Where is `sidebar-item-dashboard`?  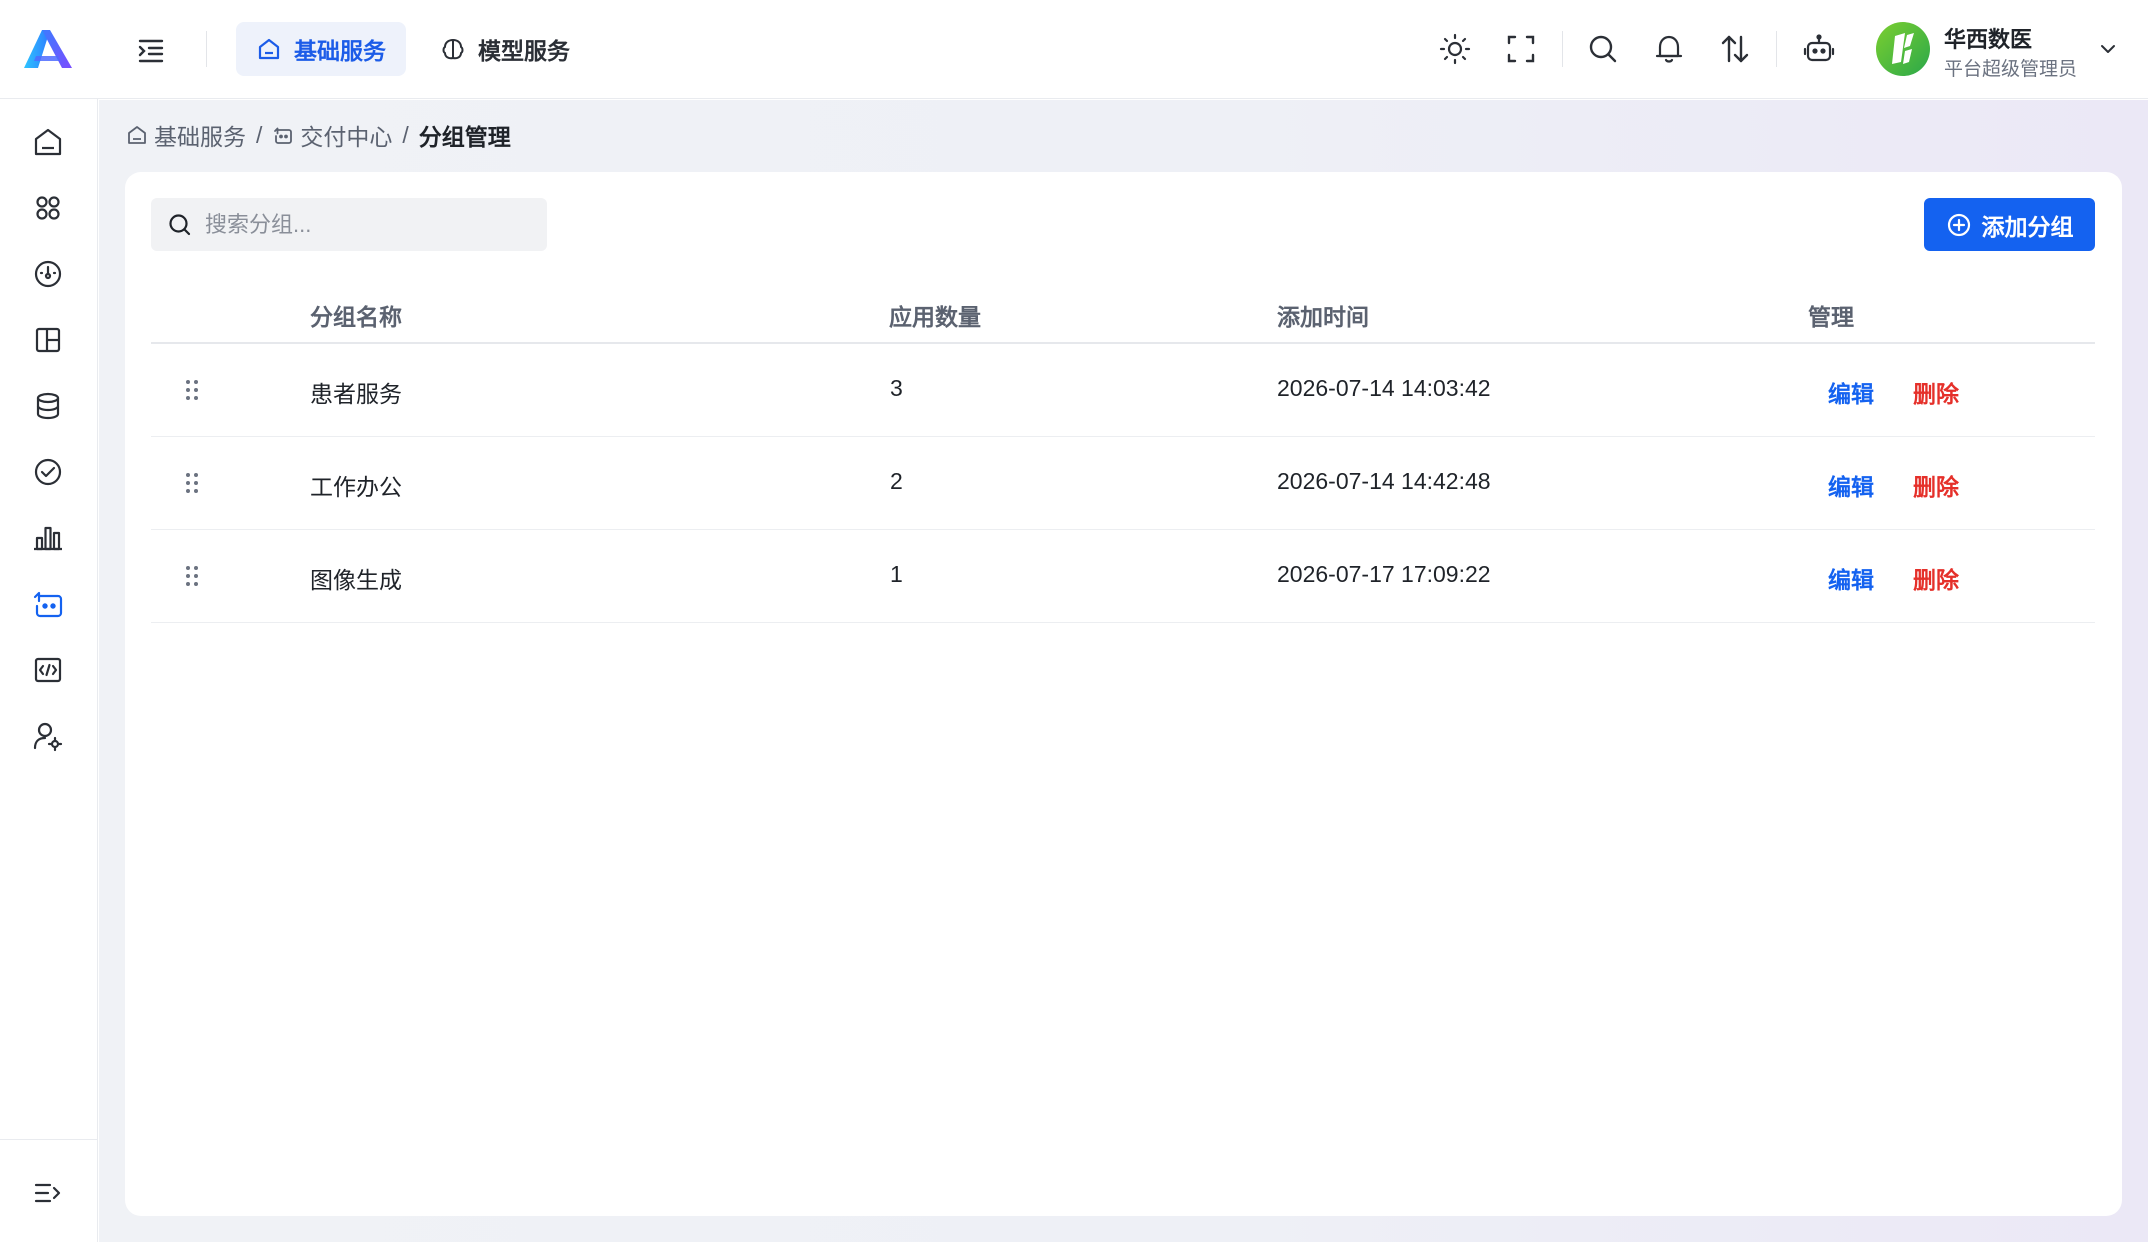
sidebar-item-dashboard is located at coordinates (48, 274).